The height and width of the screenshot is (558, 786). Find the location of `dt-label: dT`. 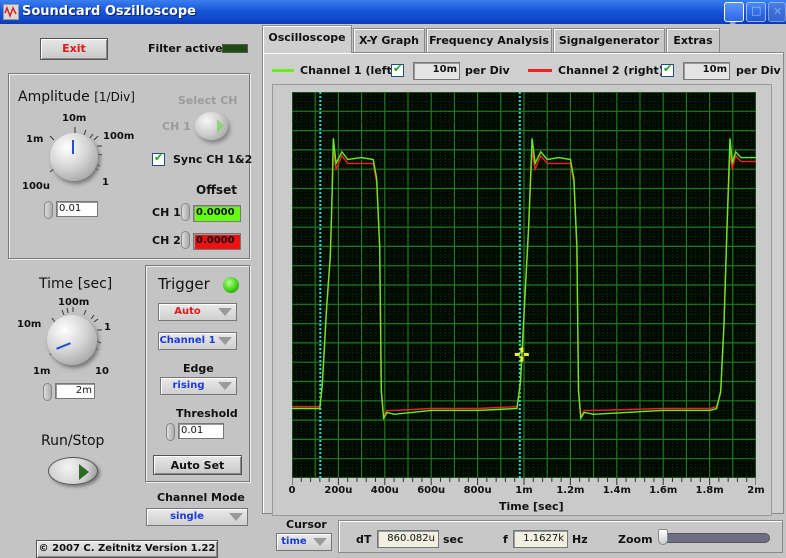

dt-label: dT is located at coordinates (364, 539).